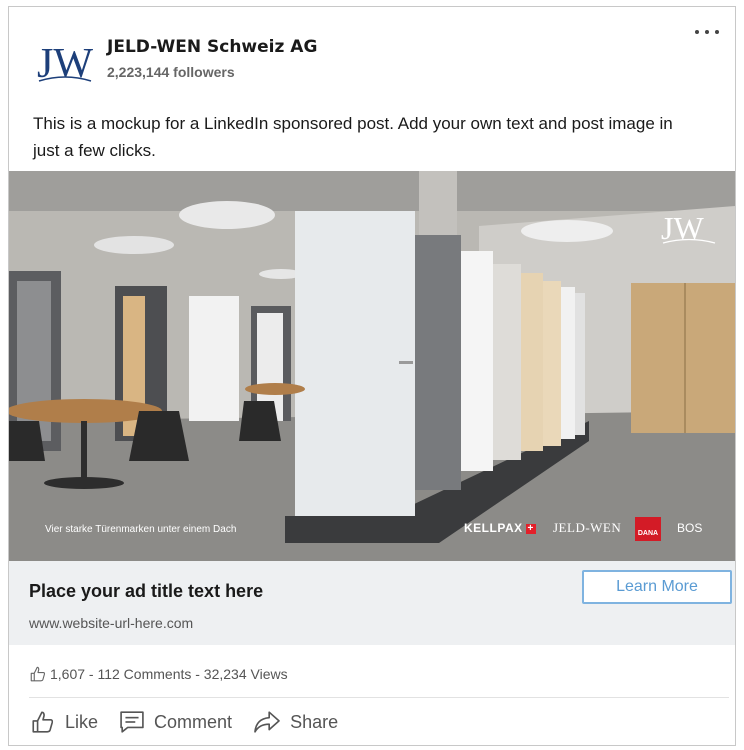 This screenshot has height=750, width=744. I want to click on kellpax-text: KELLPAX, so click(493, 528).